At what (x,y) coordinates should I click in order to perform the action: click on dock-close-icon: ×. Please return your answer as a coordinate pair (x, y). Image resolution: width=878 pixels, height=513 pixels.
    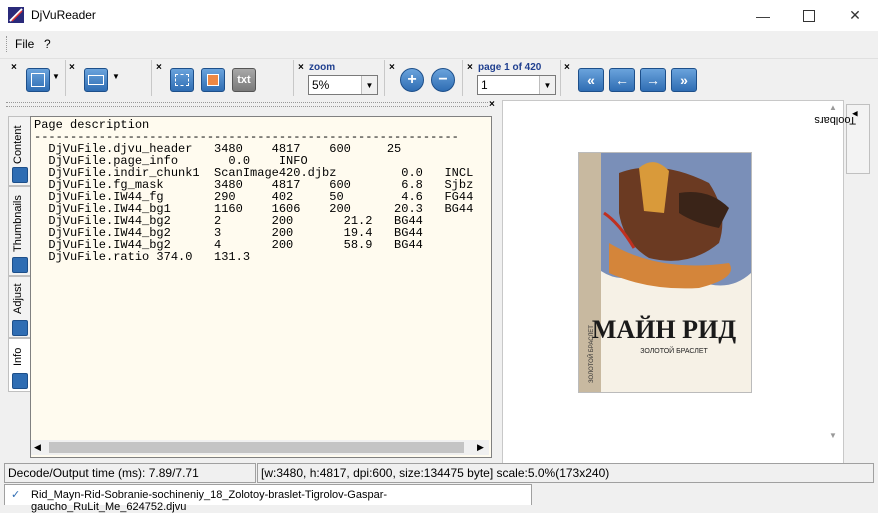
    Looking at the image, I should click on (492, 104).